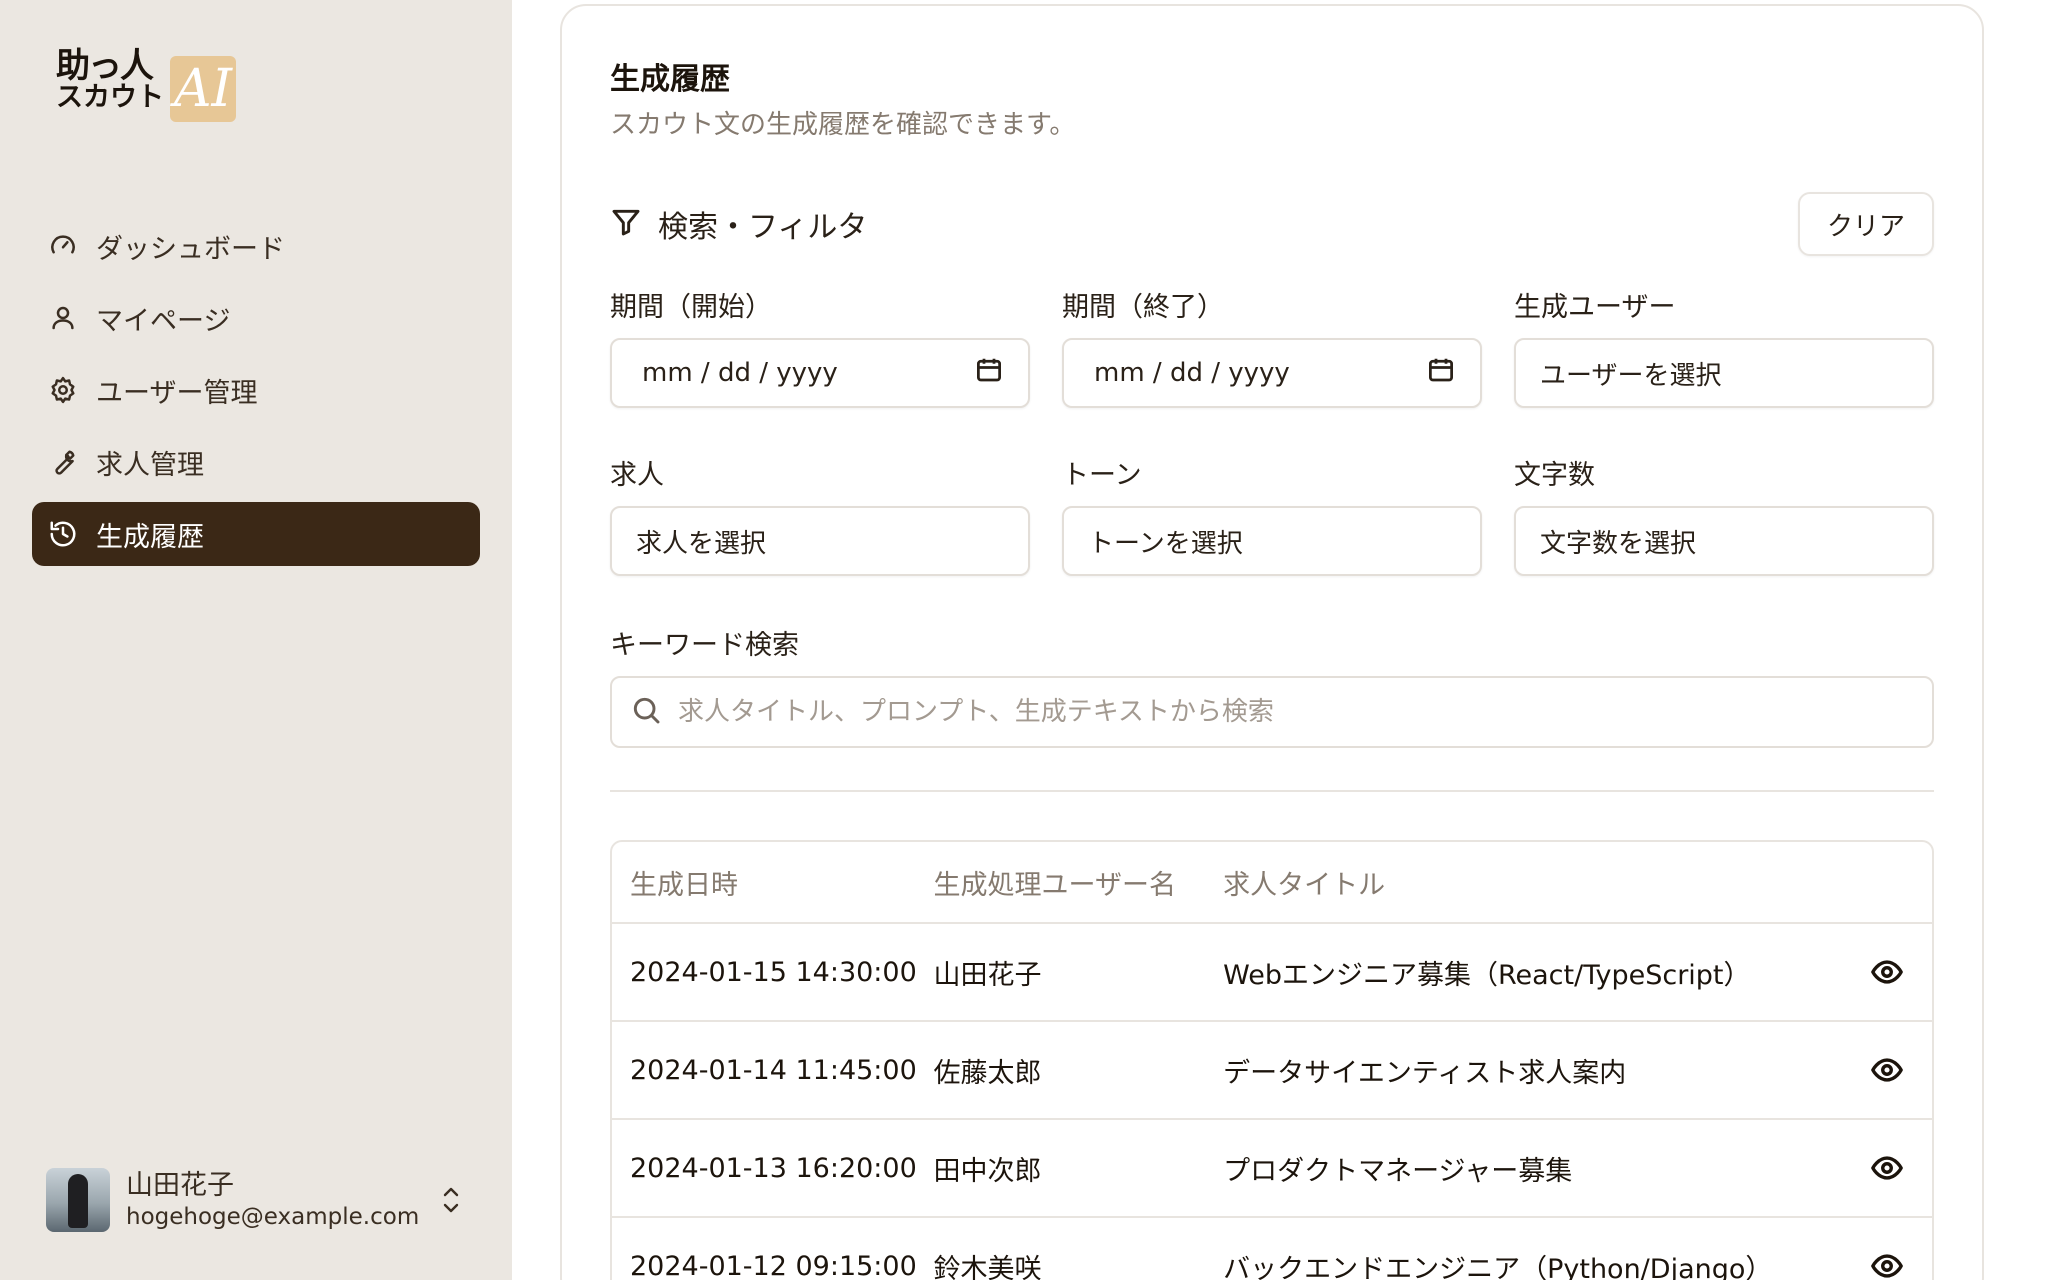 The image size is (2048, 1280). I want to click on sidebar-item-user-management: ユーザー管理, so click(256, 390).